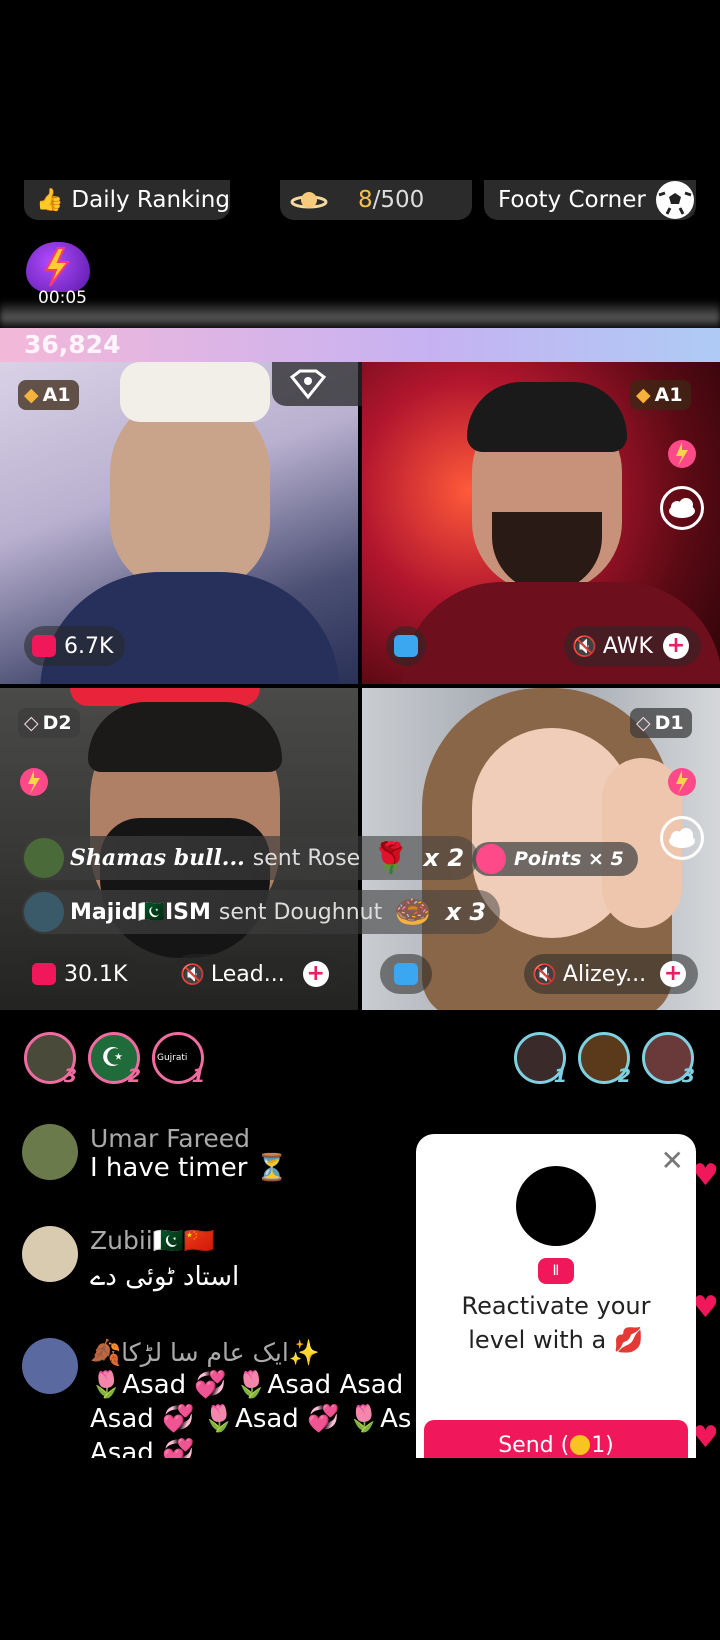 The width and height of the screenshot is (720, 1640). Describe the element at coordinates (466, 912) in the screenshot. I see `gift-multiplier: x 3` at that location.